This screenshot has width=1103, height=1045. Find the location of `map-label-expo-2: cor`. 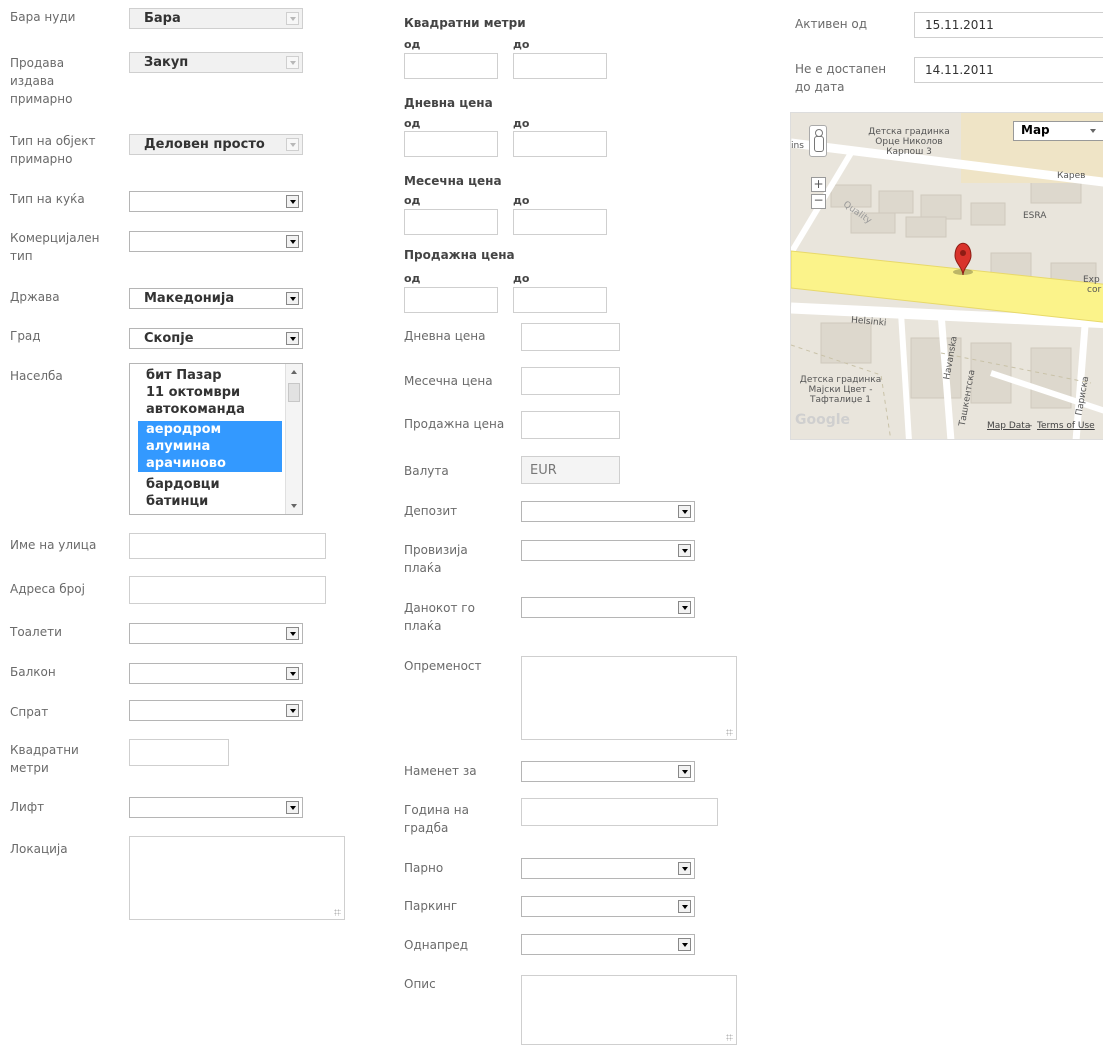

map-label-expo-2: cor is located at coordinates (1094, 290).